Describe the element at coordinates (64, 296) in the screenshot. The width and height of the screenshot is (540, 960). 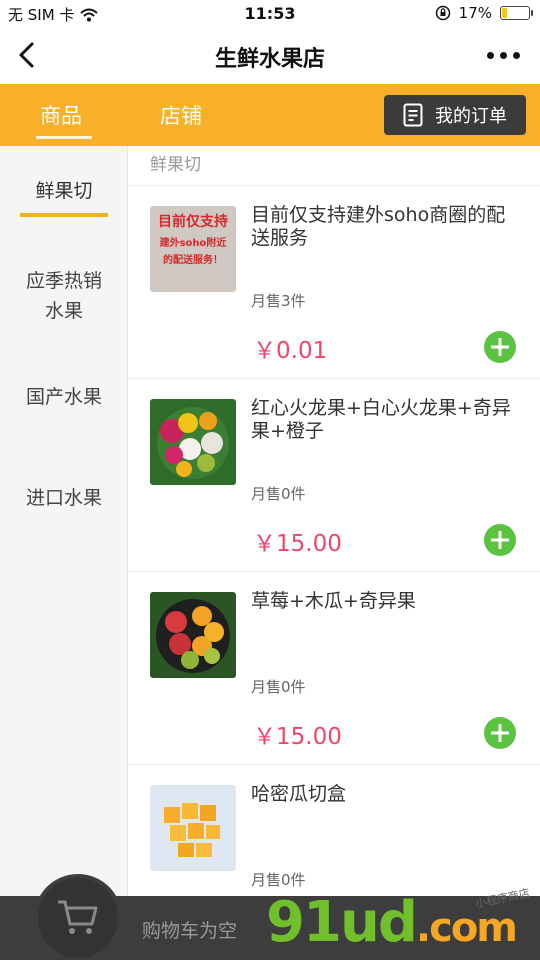
I see `category-item-seasonal: 应季热销 水果` at that location.